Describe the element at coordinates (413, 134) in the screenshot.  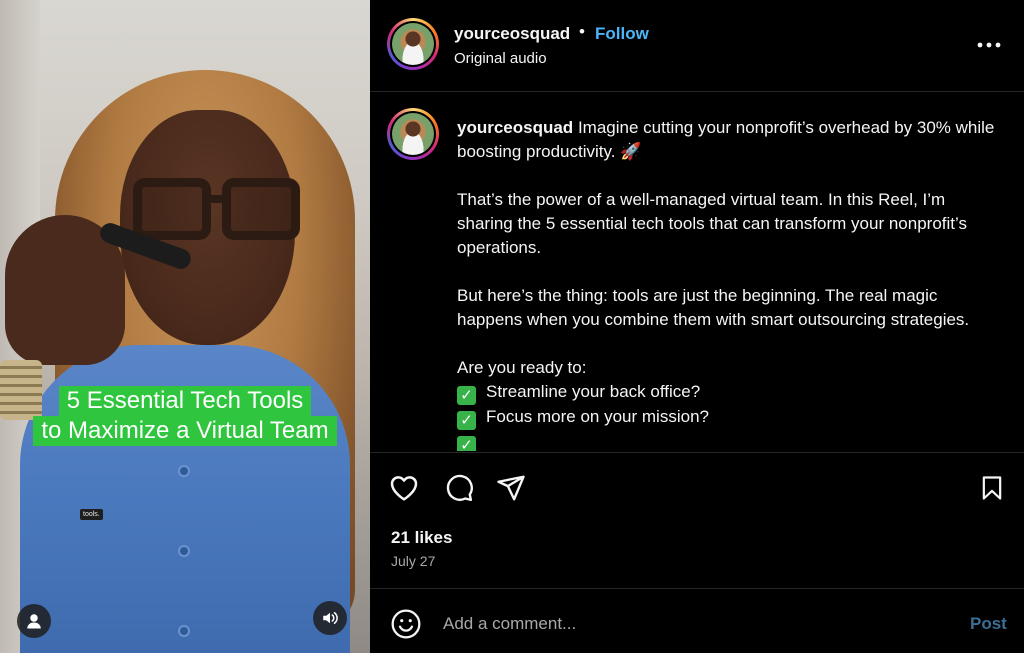
I see `caption-author-avatar` at that location.